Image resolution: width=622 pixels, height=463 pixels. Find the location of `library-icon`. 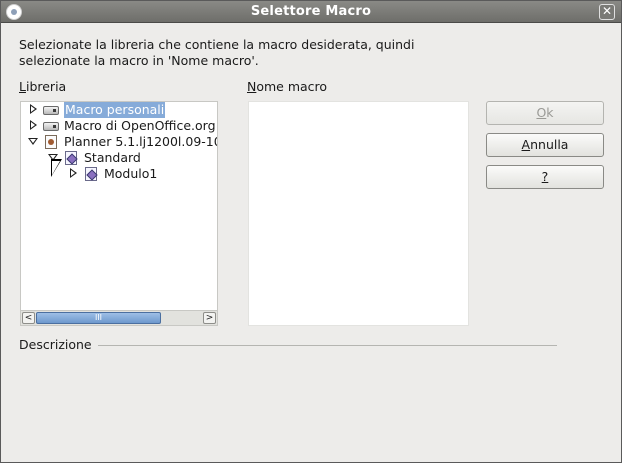

library-icon is located at coordinates (71, 158).